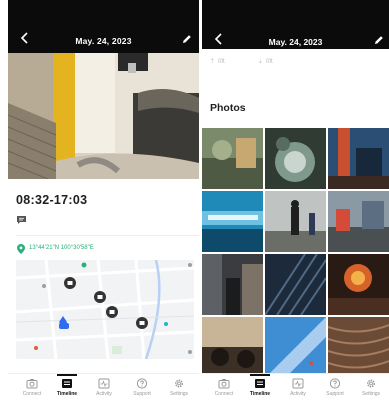  What do you see at coordinates (21, 249) in the screenshot?
I see `location-pin-icon` at bounding box center [21, 249].